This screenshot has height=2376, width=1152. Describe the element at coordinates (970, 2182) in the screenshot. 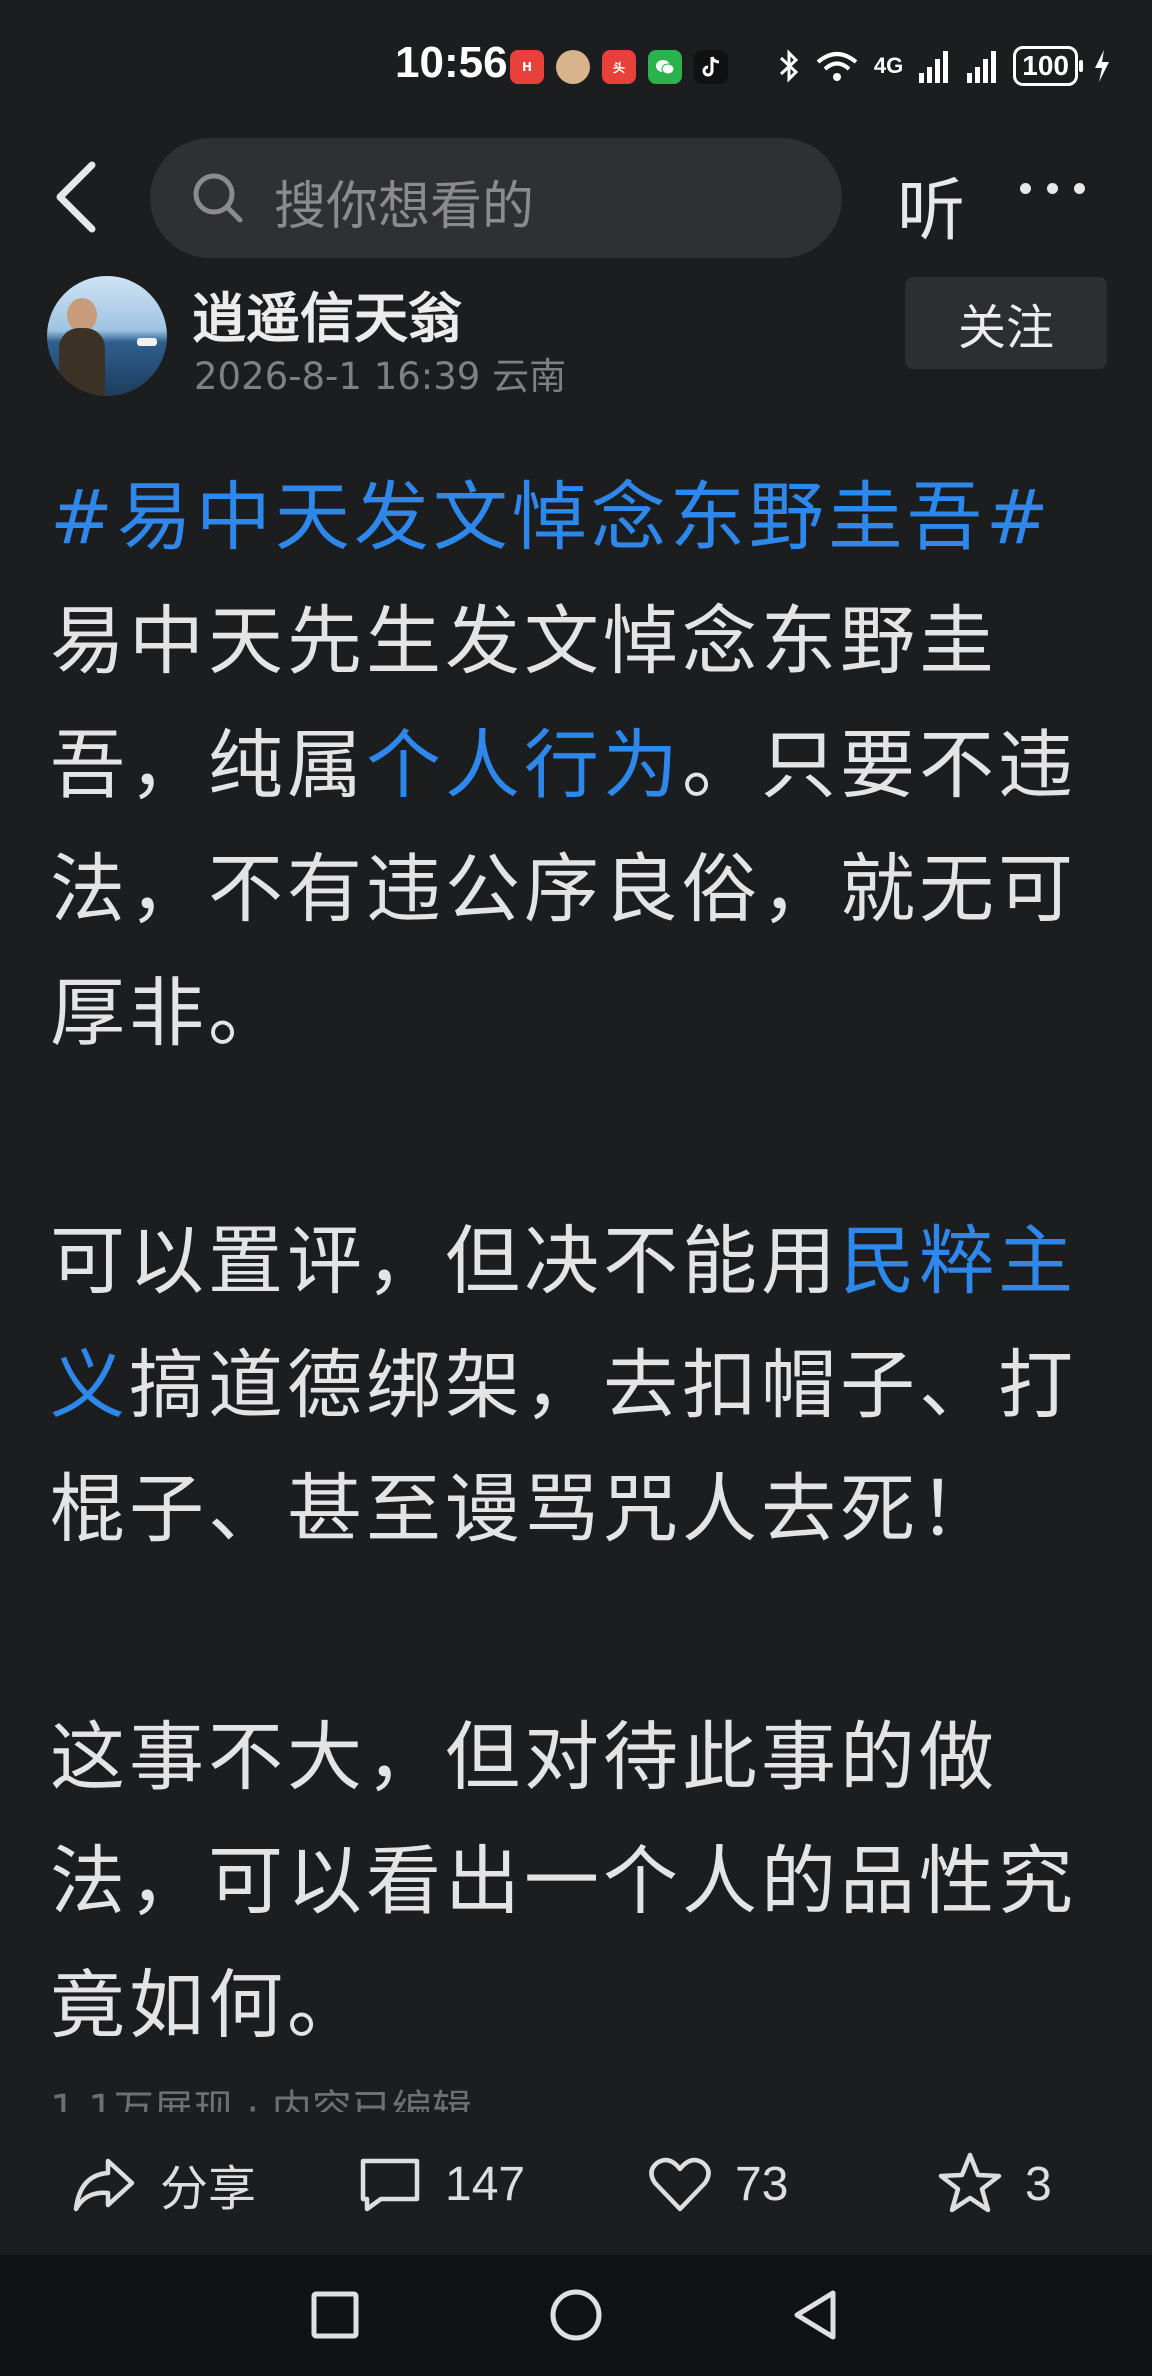

I see `star-icon` at that location.